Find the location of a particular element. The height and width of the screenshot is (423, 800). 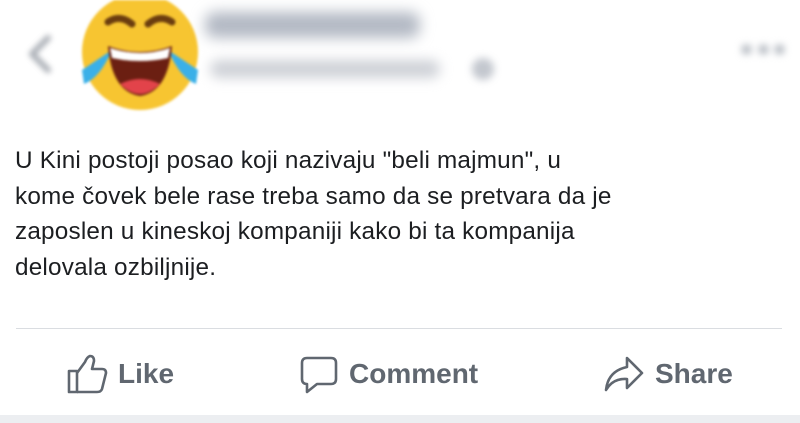

share-label: Share is located at coordinates (694, 373).